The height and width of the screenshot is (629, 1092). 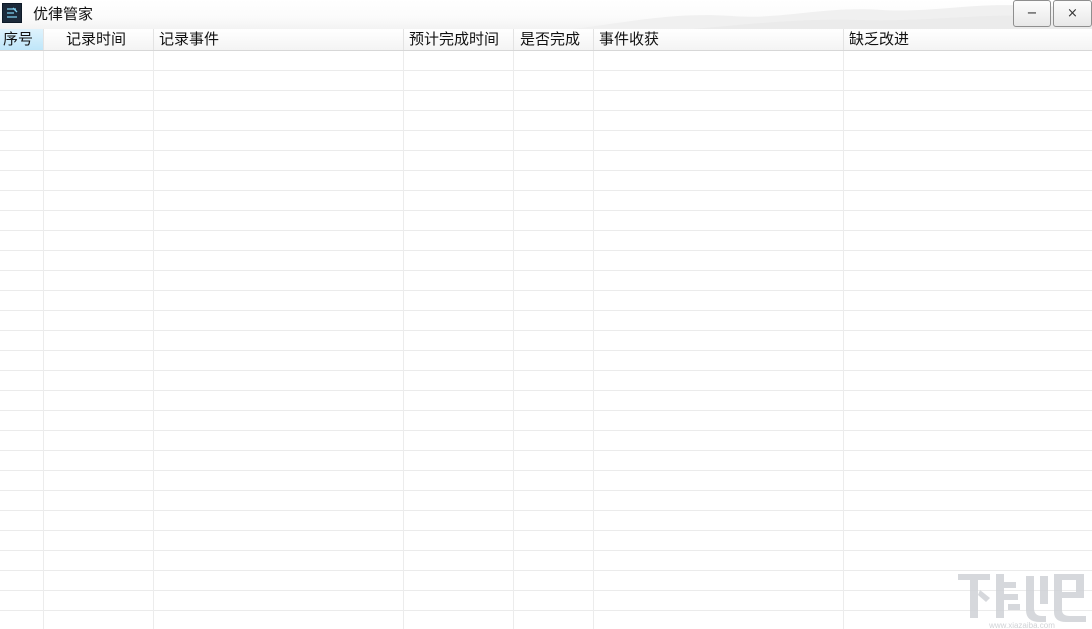 I want to click on column-header-harvest: 事件收获, so click(x=719, y=39).